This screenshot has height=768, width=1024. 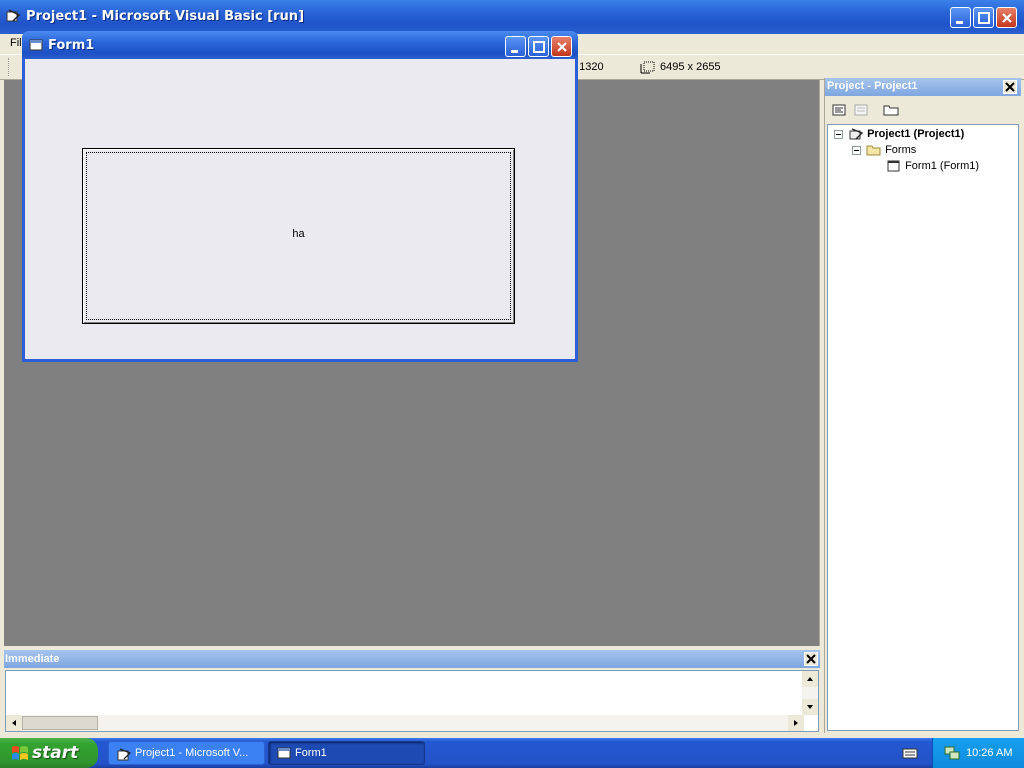 I want to click on tree-label-project: Project1 (Project1), so click(x=916, y=133).